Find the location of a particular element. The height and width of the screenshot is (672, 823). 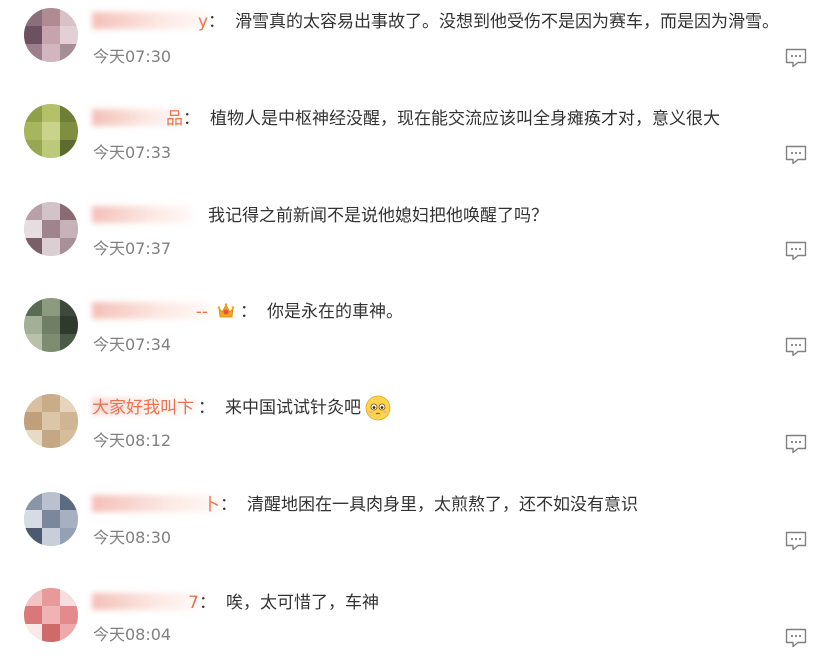

comment-text: 你是永在的車神。 is located at coordinates (335, 312).